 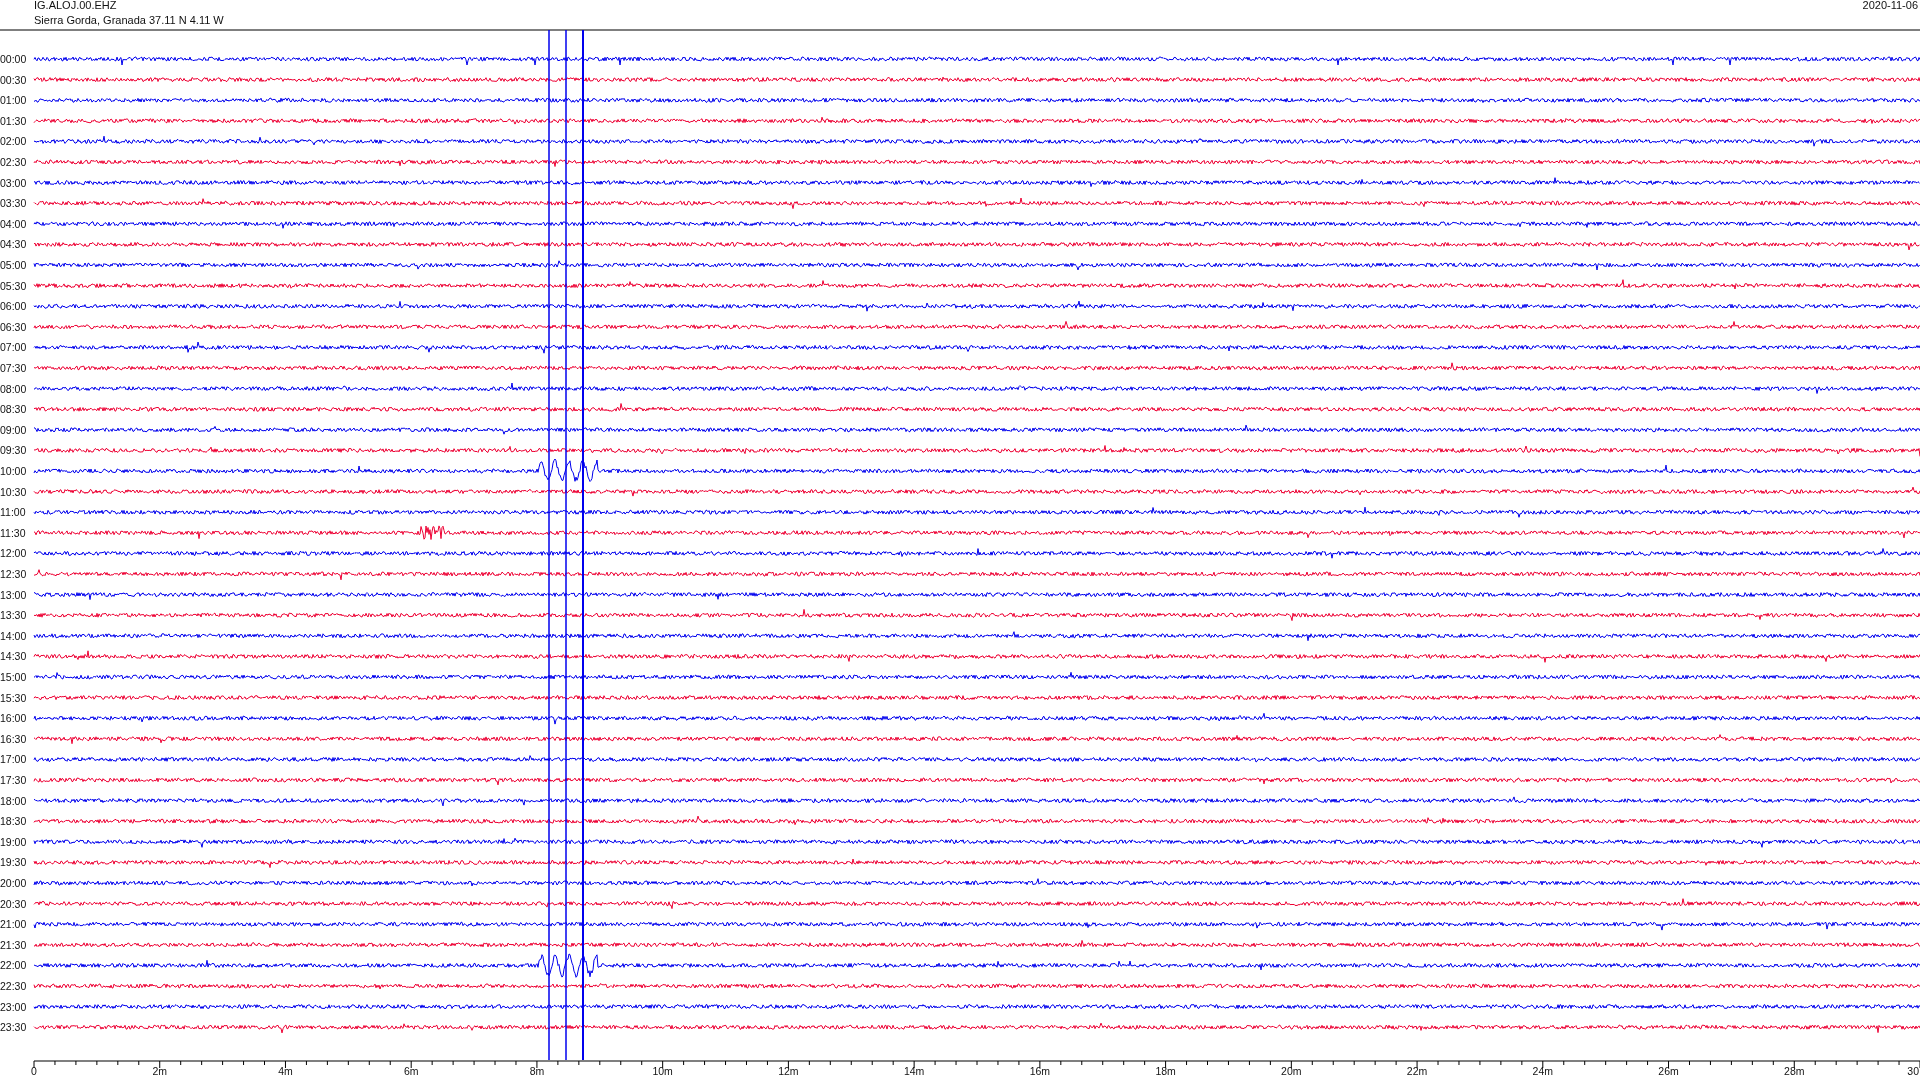 What do you see at coordinates (1040, 1071) in the screenshot?
I see `axis-label: 16m` at bounding box center [1040, 1071].